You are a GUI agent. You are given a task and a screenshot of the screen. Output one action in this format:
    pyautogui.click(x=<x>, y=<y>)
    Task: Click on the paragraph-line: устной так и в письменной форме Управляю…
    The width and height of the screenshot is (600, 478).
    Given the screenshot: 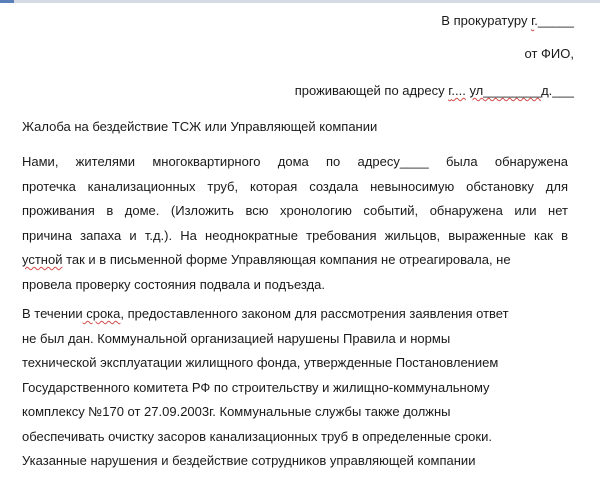 What is the action you would take?
    pyautogui.click(x=295, y=264)
    